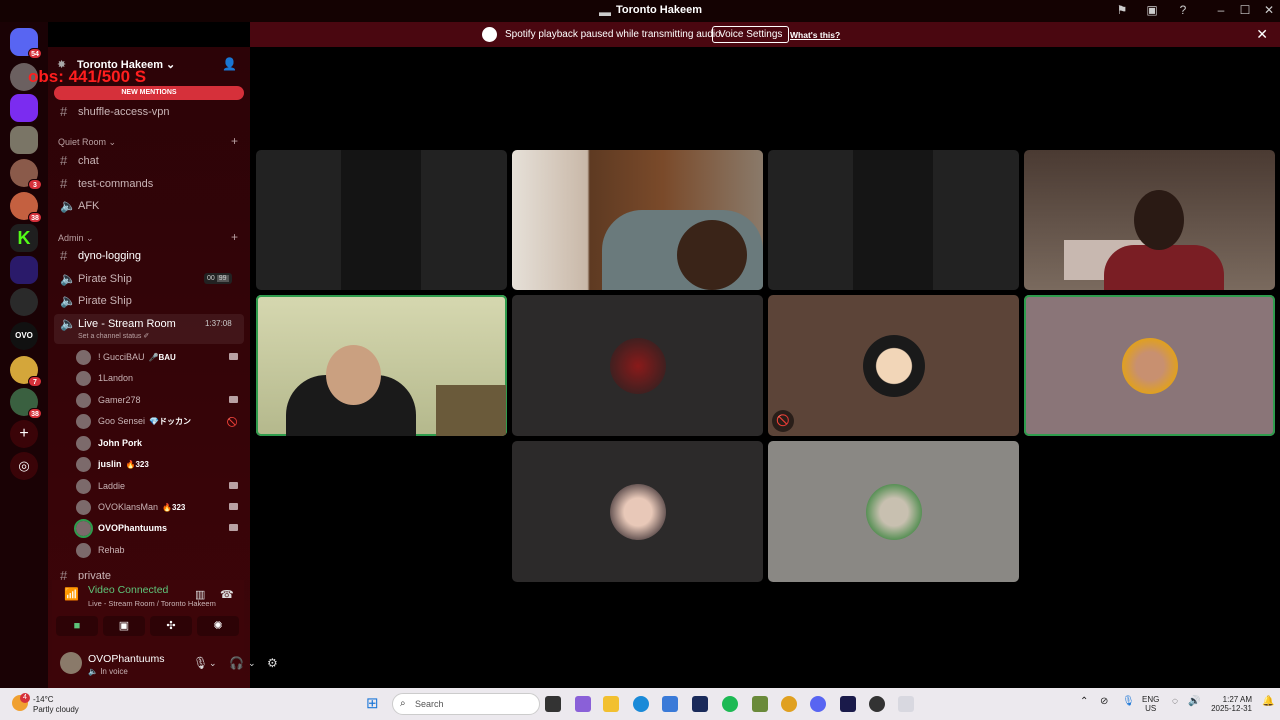 The width and height of the screenshot is (1280, 720). I want to click on server-icon: 7, so click(26, 371).